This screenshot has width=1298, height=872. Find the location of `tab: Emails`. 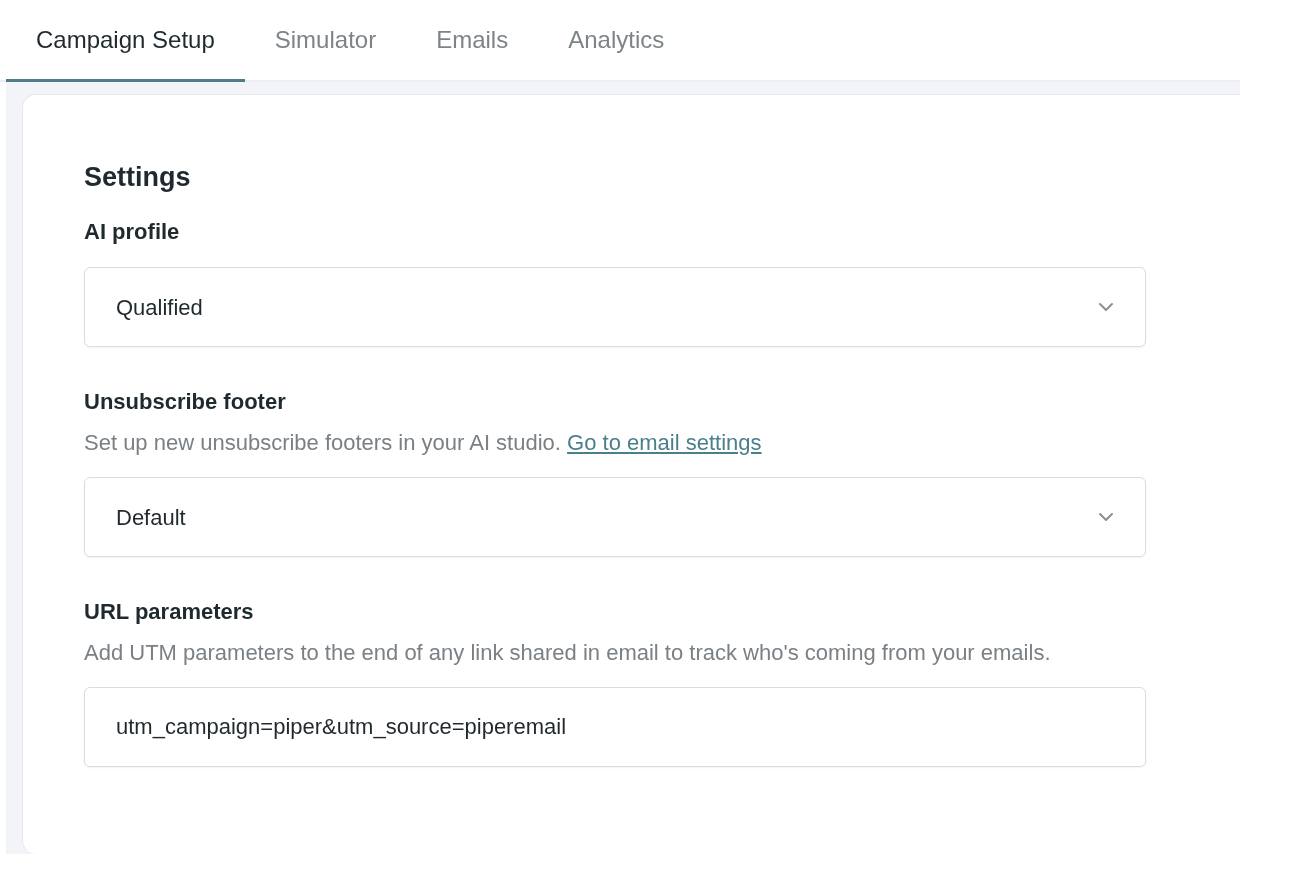

tab: Emails is located at coordinates (472, 41).